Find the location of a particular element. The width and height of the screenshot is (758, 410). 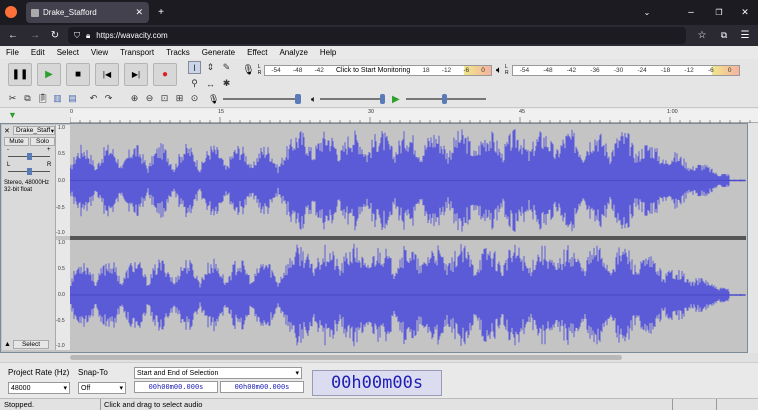

collapse-track-icon: ▲ is located at coordinates (8, 345).